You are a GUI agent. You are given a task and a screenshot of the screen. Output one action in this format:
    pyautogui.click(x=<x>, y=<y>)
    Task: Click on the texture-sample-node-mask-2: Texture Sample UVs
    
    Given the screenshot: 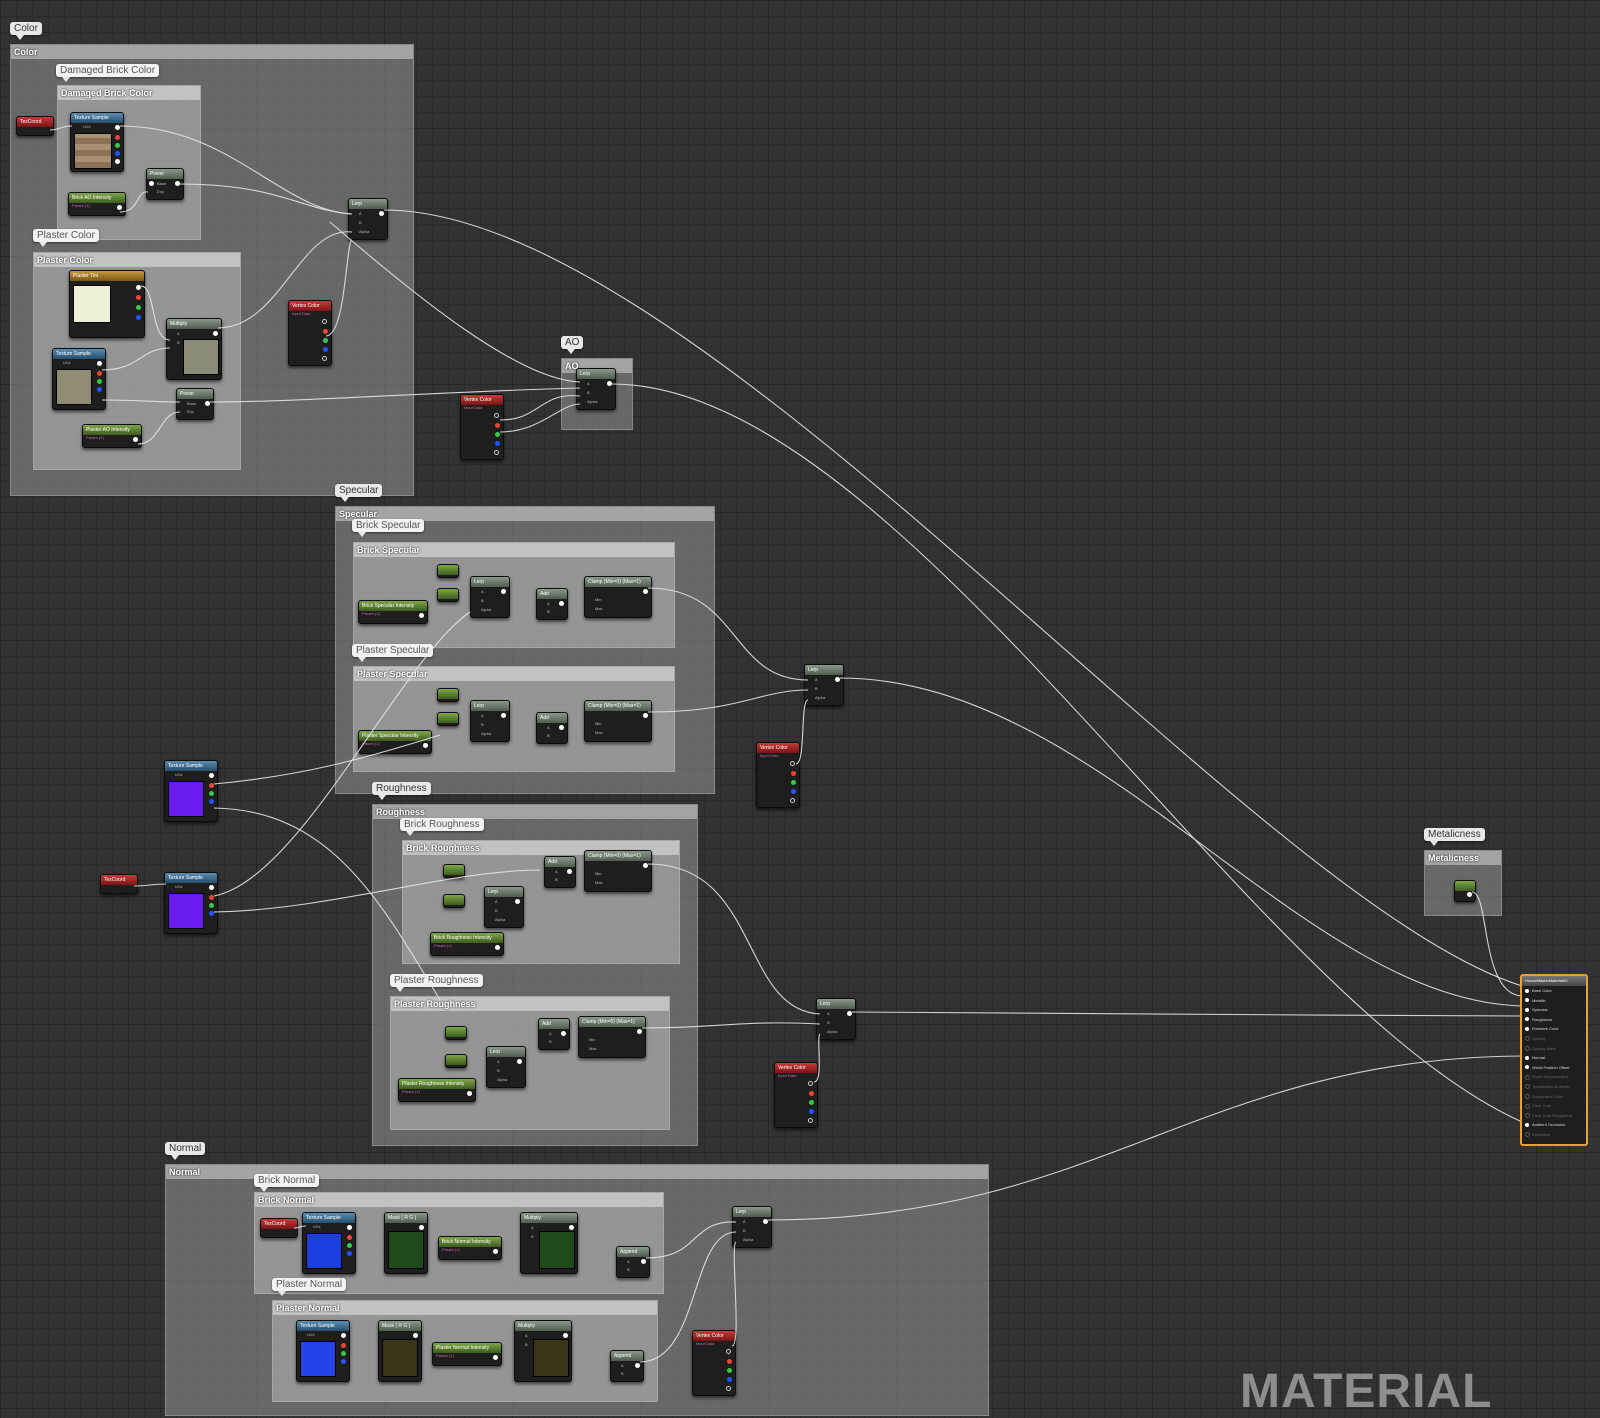 What is the action you would take?
    pyautogui.click(x=191, y=903)
    